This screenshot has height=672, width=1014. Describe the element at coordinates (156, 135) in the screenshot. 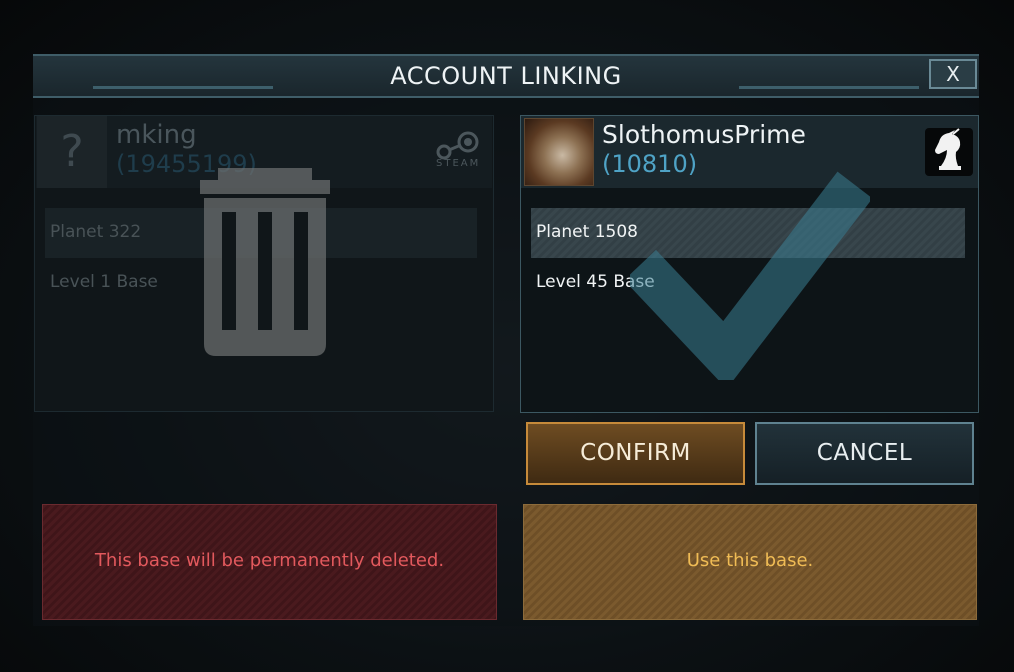

I see `left-account-name: mking` at that location.